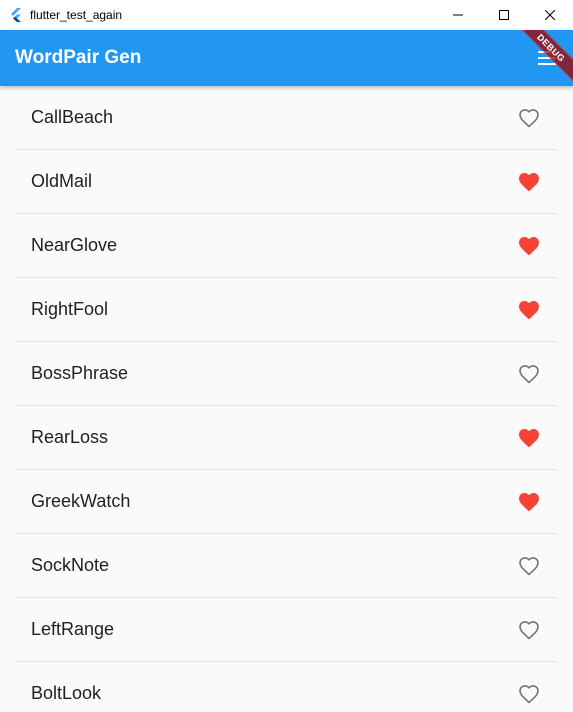 The image size is (573, 712). What do you see at coordinates (286, 181) in the screenshot?
I see `list-item: OldMail` at bounding box center [286, 181].